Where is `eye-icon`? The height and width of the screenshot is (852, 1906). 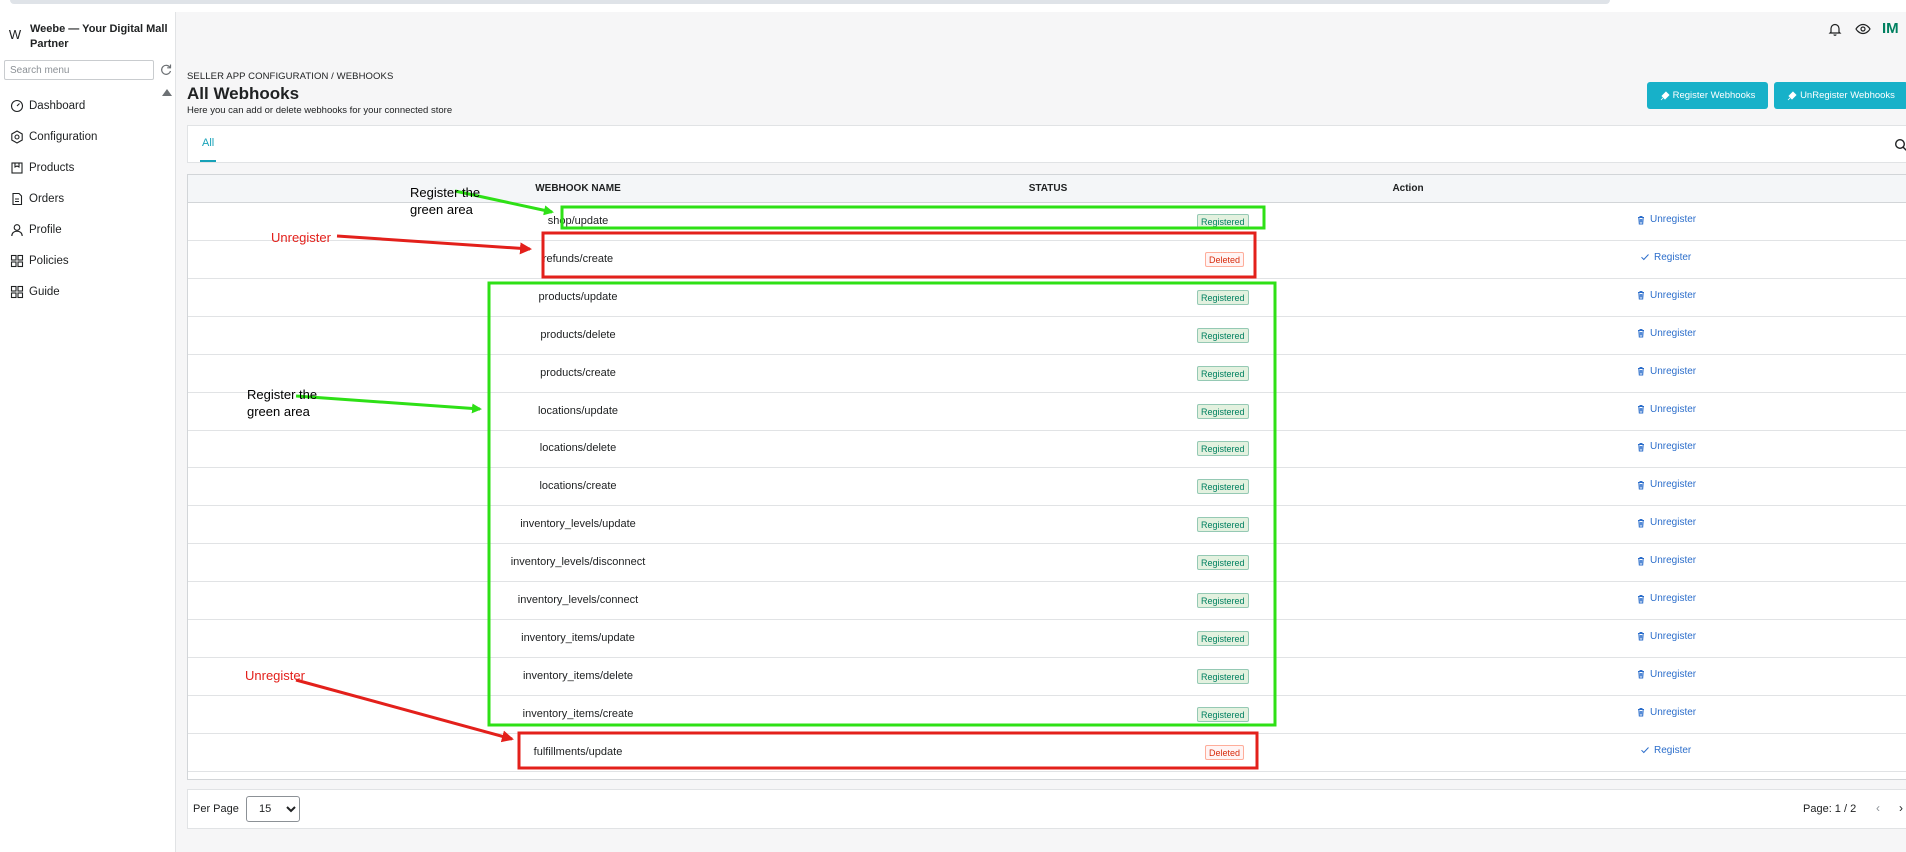
eye-icon is located at coordinates (1863, 29).